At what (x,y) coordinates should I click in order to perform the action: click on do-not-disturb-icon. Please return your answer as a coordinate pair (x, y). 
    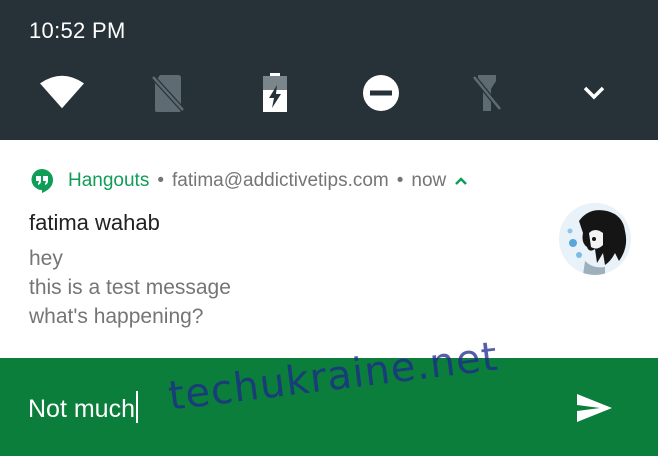
    Looking at the image, I should click on (381, 93).